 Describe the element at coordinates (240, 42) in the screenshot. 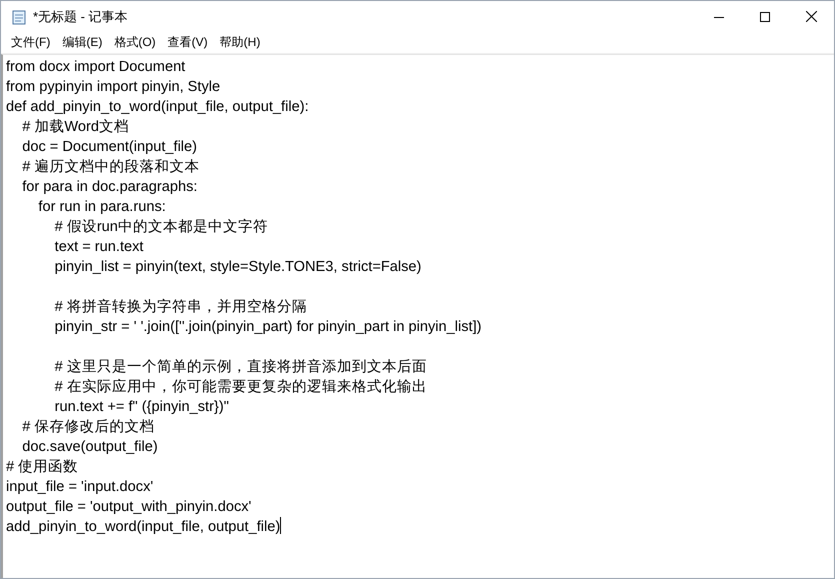

I see `menu-item: 帮助(H)` at that location.